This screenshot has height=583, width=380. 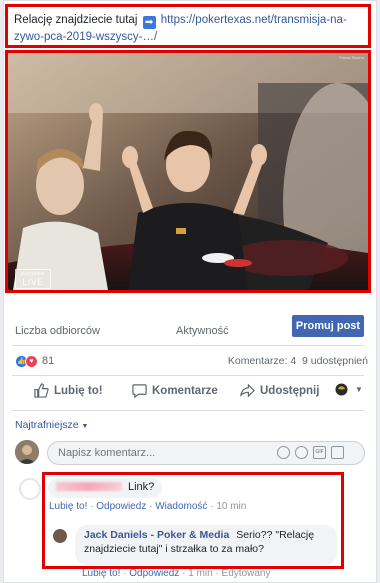 I want to click on gif-icon: GIF, so click(x=319, y=452).